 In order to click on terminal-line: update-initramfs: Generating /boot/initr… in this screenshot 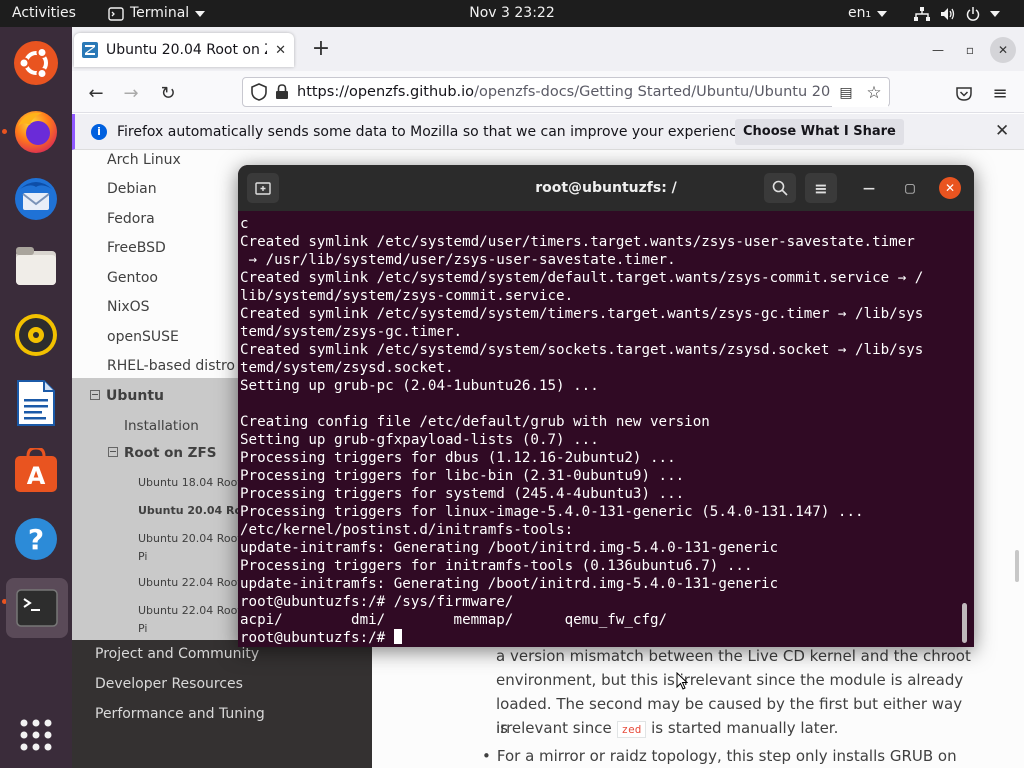, I will do `click(509, 584)`.